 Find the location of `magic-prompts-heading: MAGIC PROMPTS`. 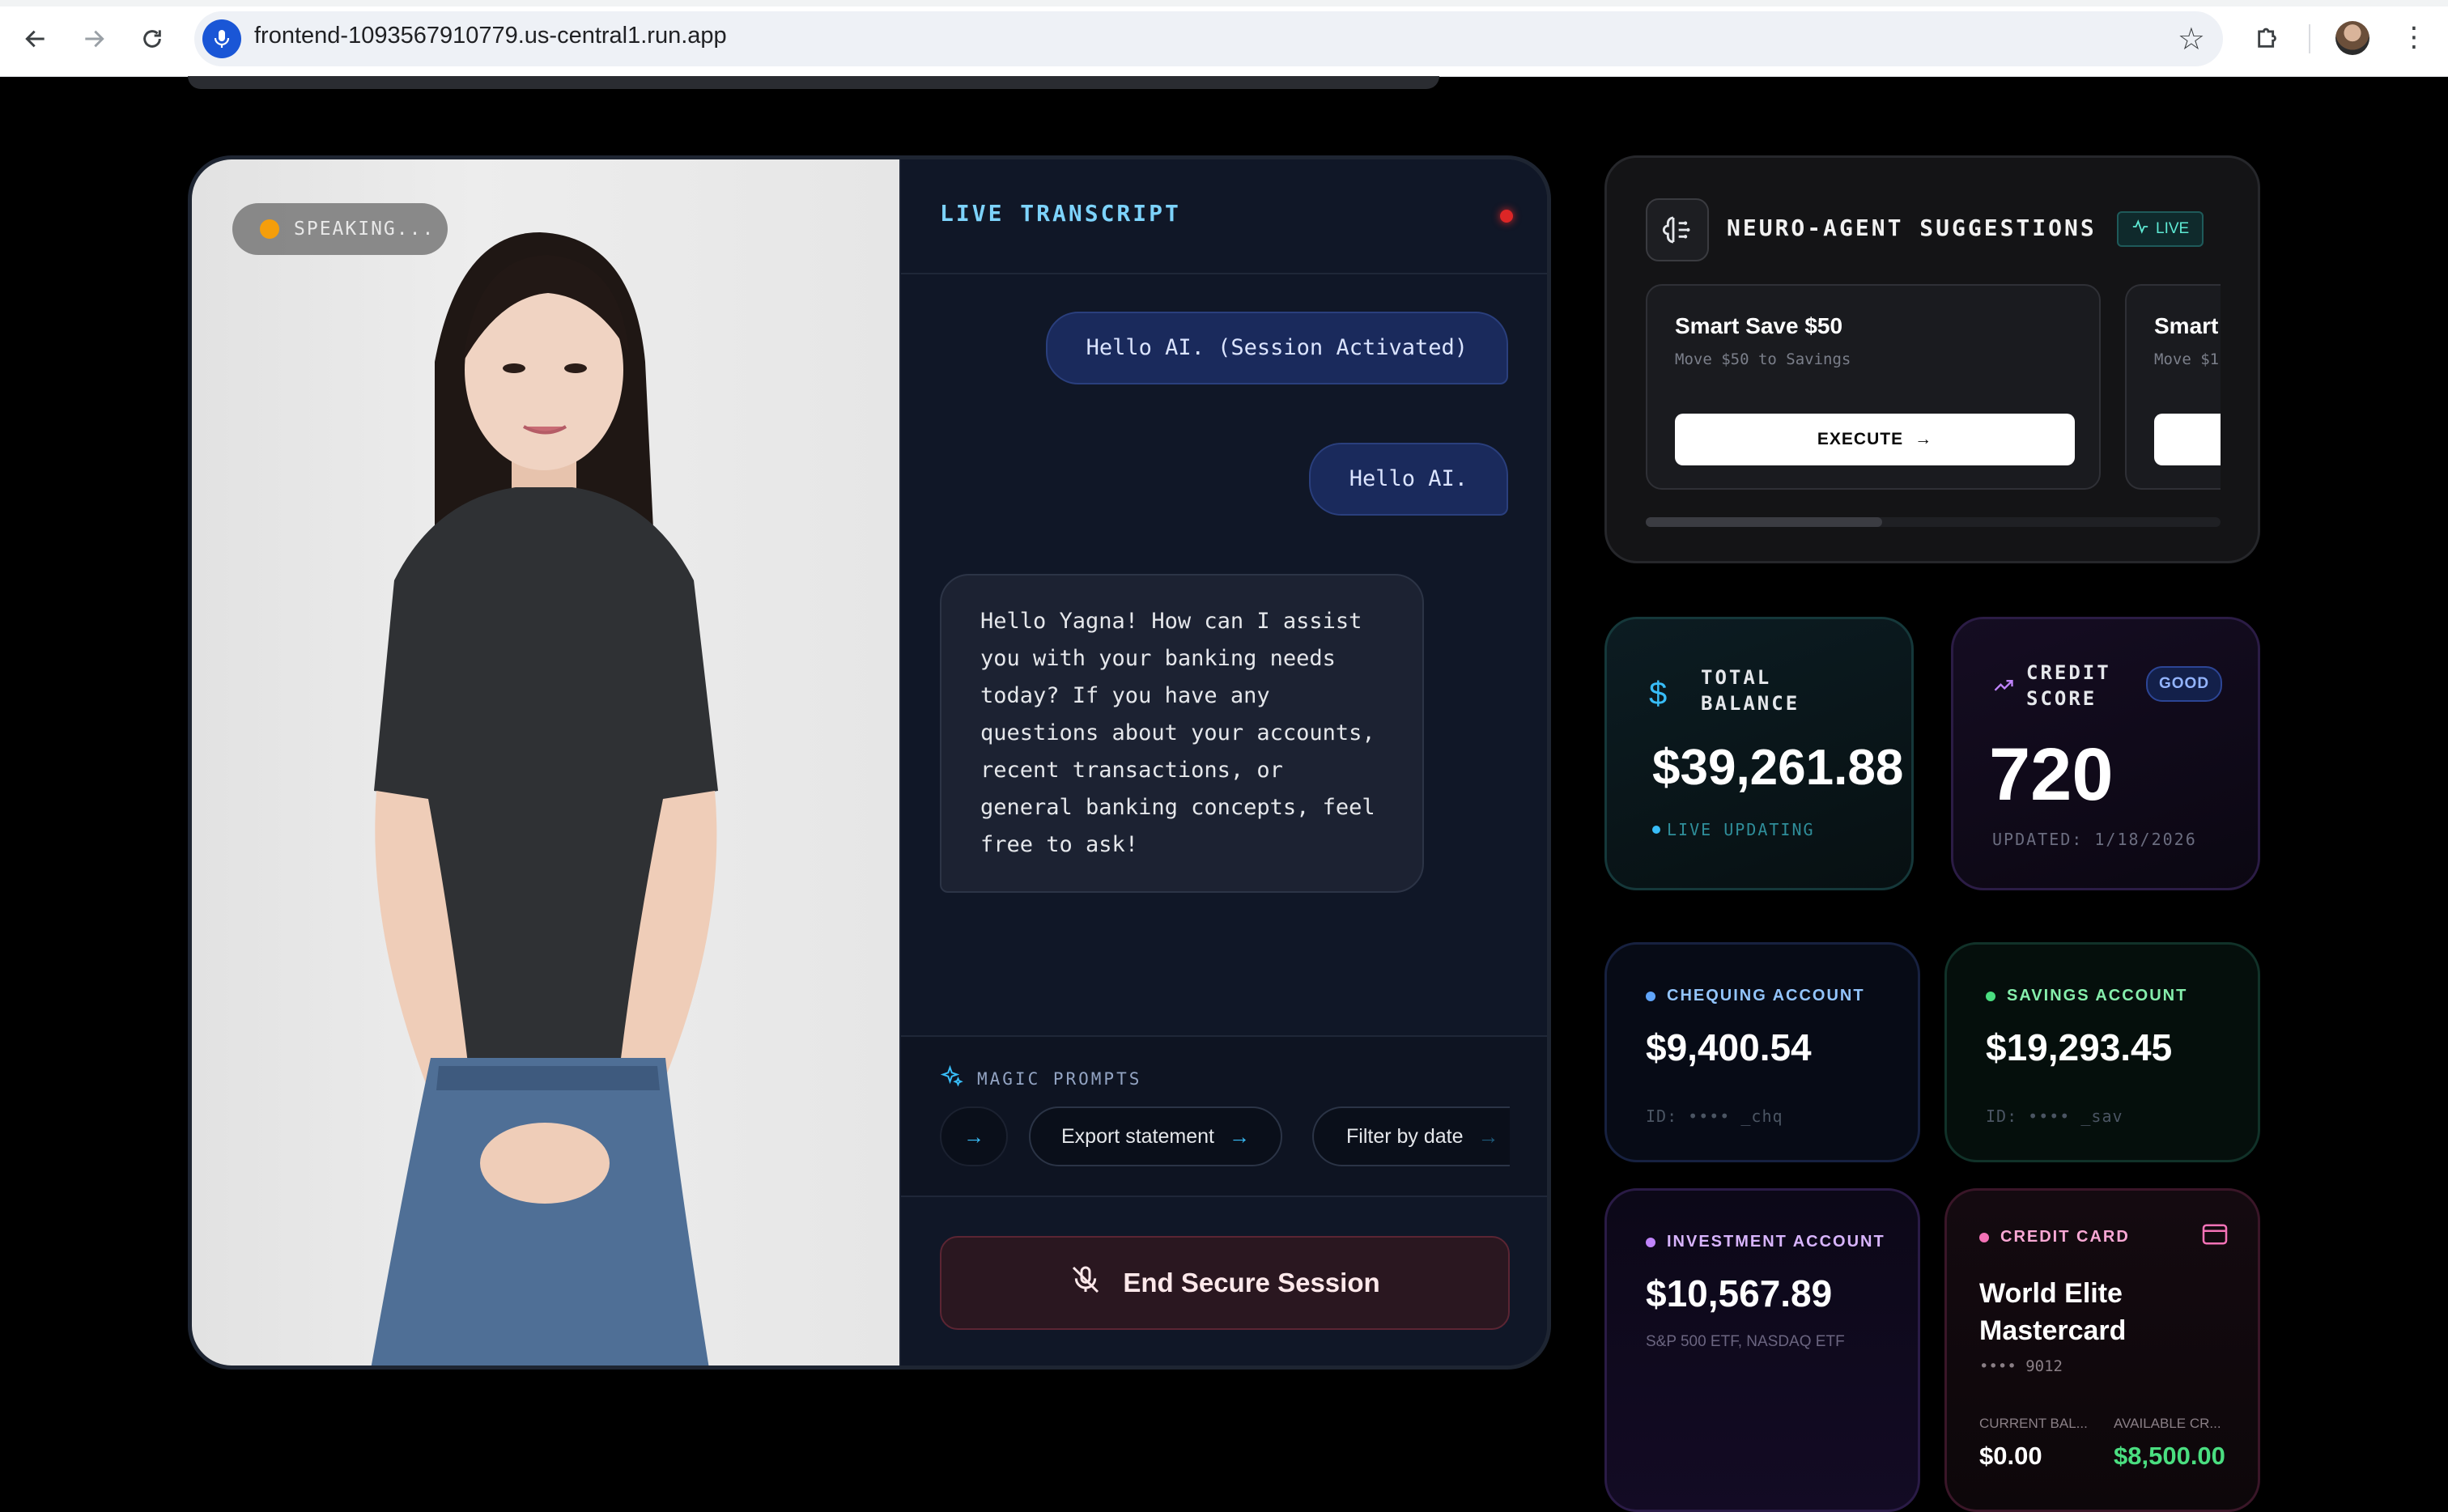

magic-prompts-heading: MAGIC PROMPTS is located at coordinates (1041, 1078).